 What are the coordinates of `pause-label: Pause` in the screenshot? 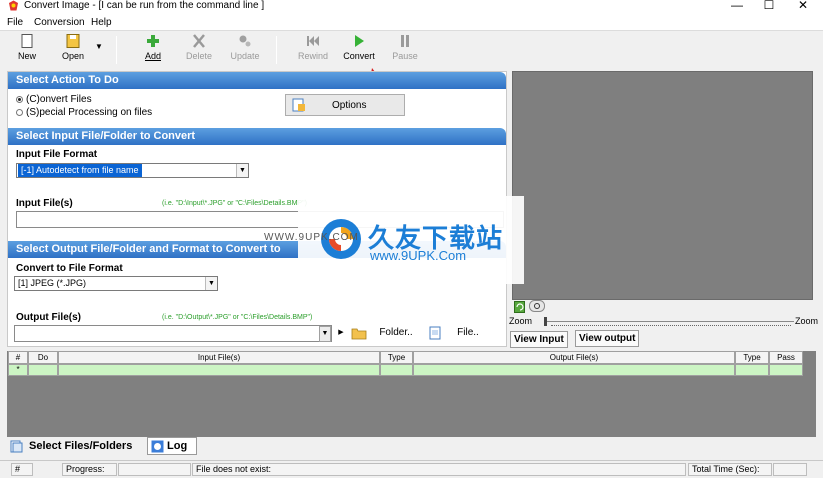 It's located at (405, 56).